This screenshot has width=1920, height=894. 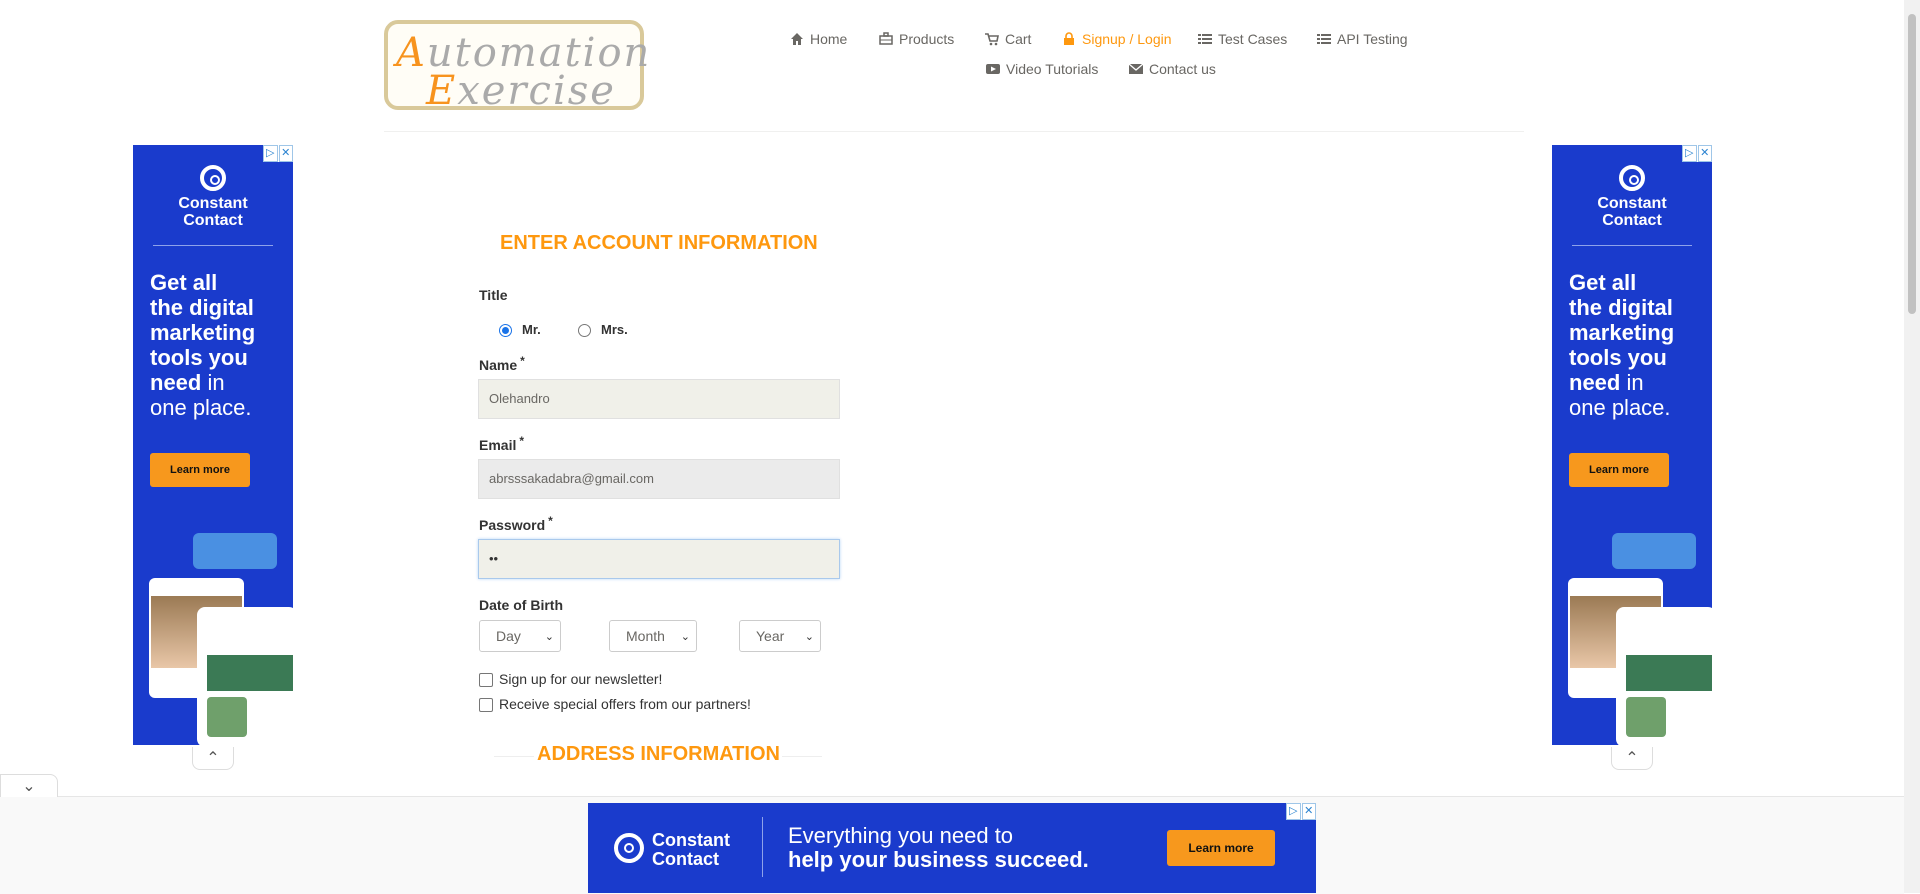 What do you see at coordinates (580, 679) in the screenshot?
I see `newsletter-label: Sign up for our newsletter!` at bounding box center [580, 679].